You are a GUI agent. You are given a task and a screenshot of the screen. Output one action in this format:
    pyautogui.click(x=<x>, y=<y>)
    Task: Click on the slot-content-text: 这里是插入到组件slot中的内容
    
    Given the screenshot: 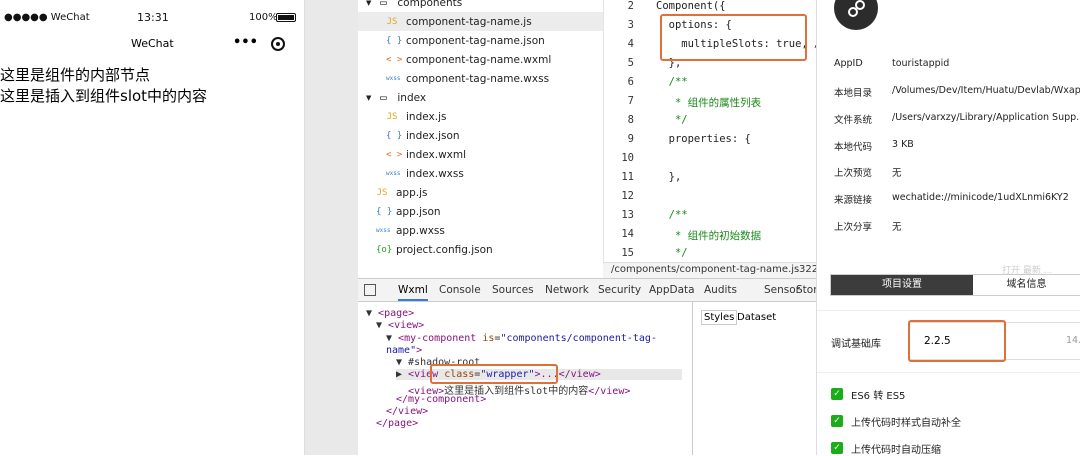 What is the action you would take?
    pyautogui.click(x=104, y=96)
    